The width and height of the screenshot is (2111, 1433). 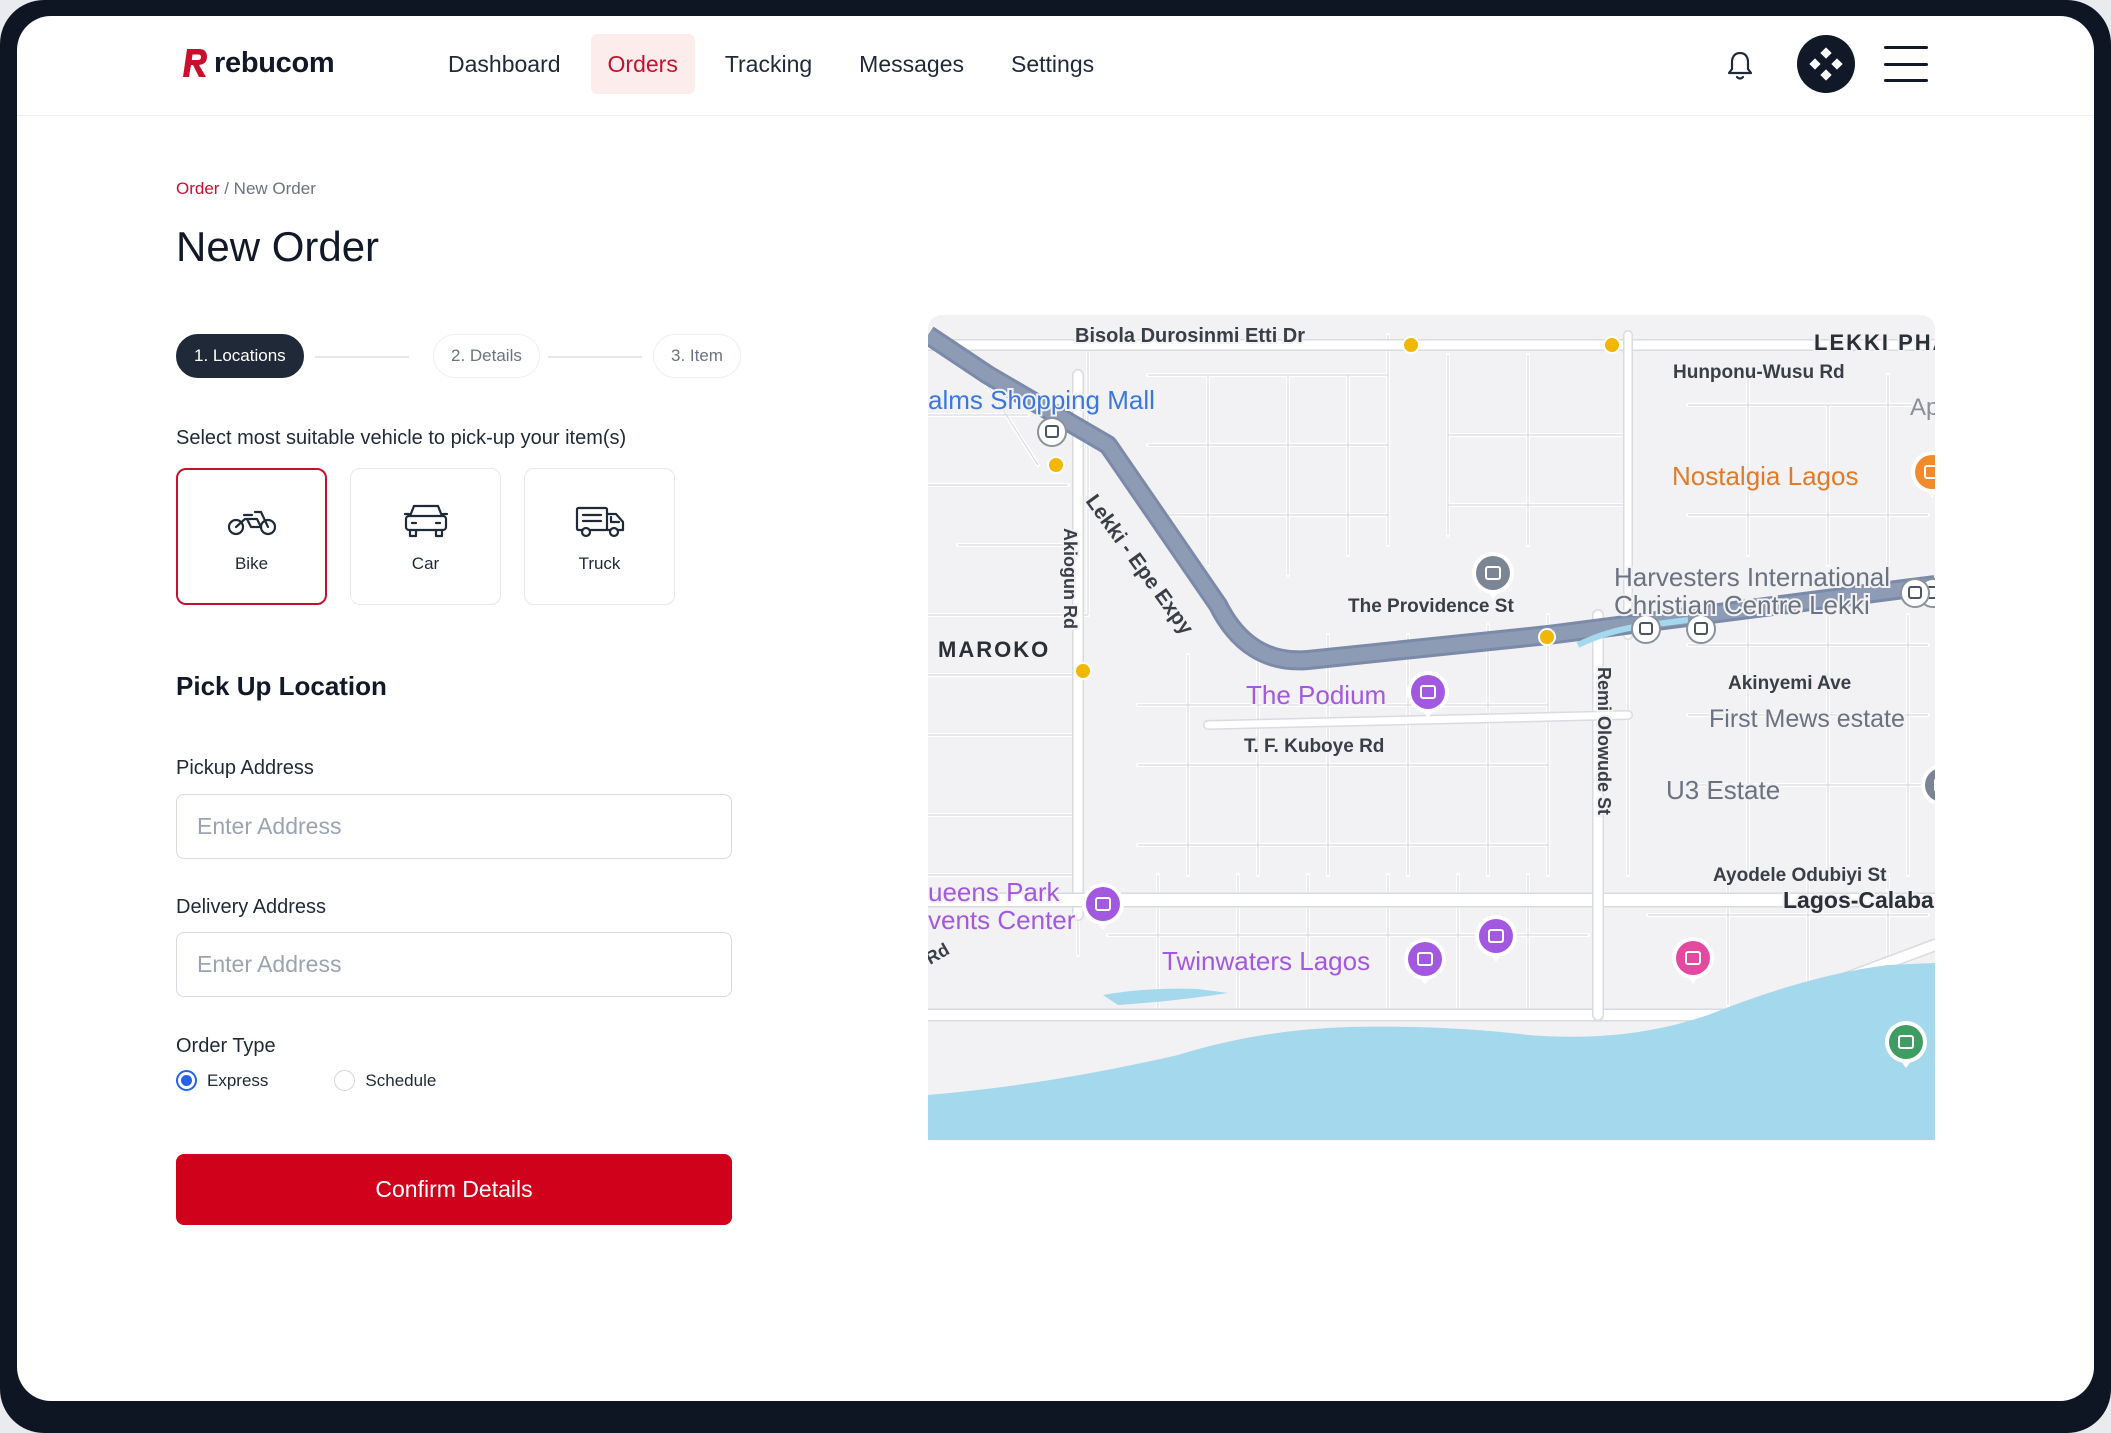 What do you see at coordinates (486, 356) in the screenshot?
I see `step-details: 2. Details` at bounding box center [486, 356].